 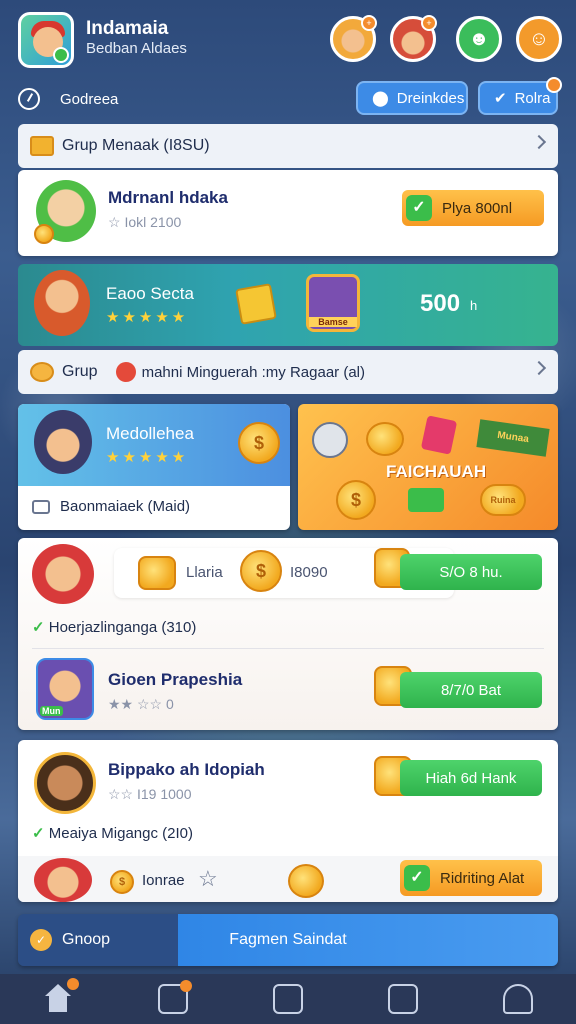 What do you see at coordinates (518, 999) in the screenshot?
I see `user-icon` at bounding box center [518, 999].